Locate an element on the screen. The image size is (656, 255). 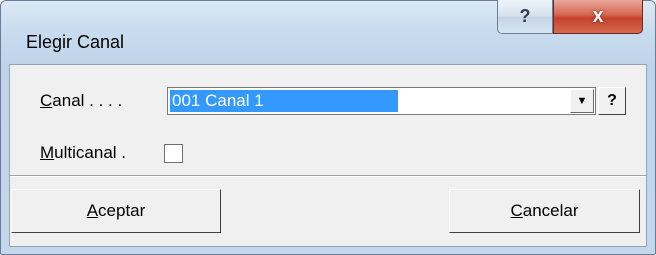
multicanal-label: Multicanal . is located at coordinates (83, 152).